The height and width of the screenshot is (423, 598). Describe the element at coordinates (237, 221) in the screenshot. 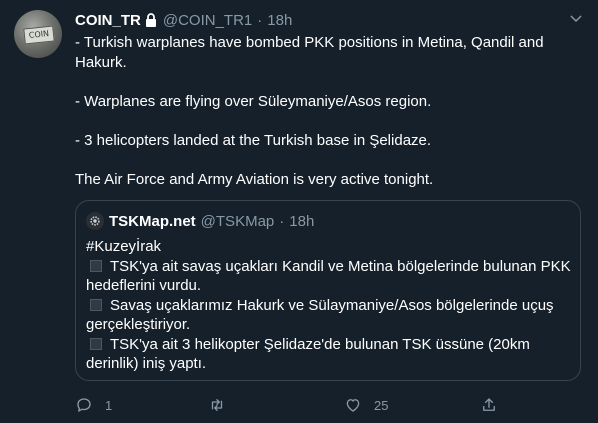

I see `quoted-author-handle: @TSKMap` at that location.